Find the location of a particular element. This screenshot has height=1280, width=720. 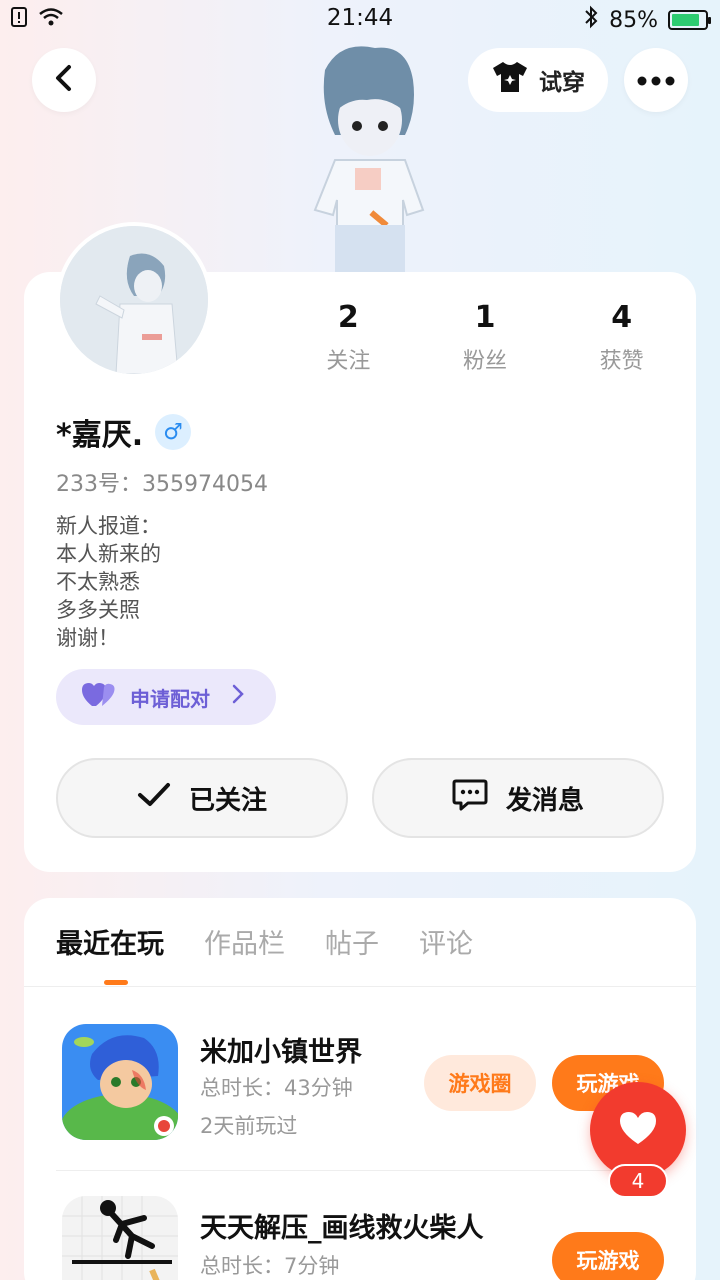

stat-value: 1 is located at coordinates (485, 317).